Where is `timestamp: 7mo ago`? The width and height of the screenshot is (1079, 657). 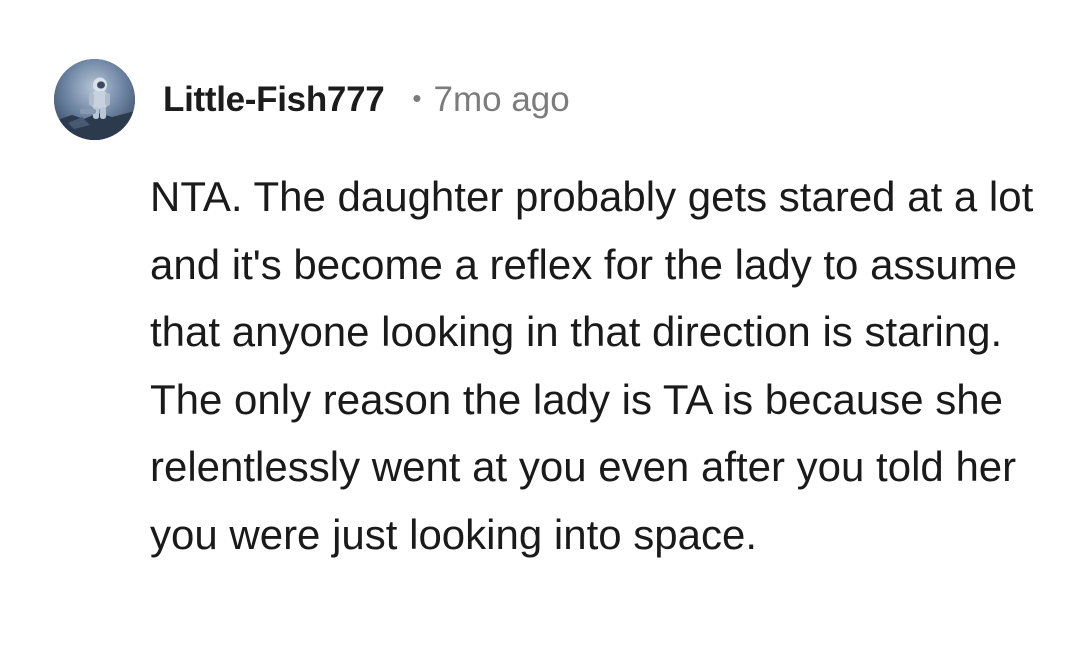
timestamp: 7mo ago is located at coordinates (501, 99).